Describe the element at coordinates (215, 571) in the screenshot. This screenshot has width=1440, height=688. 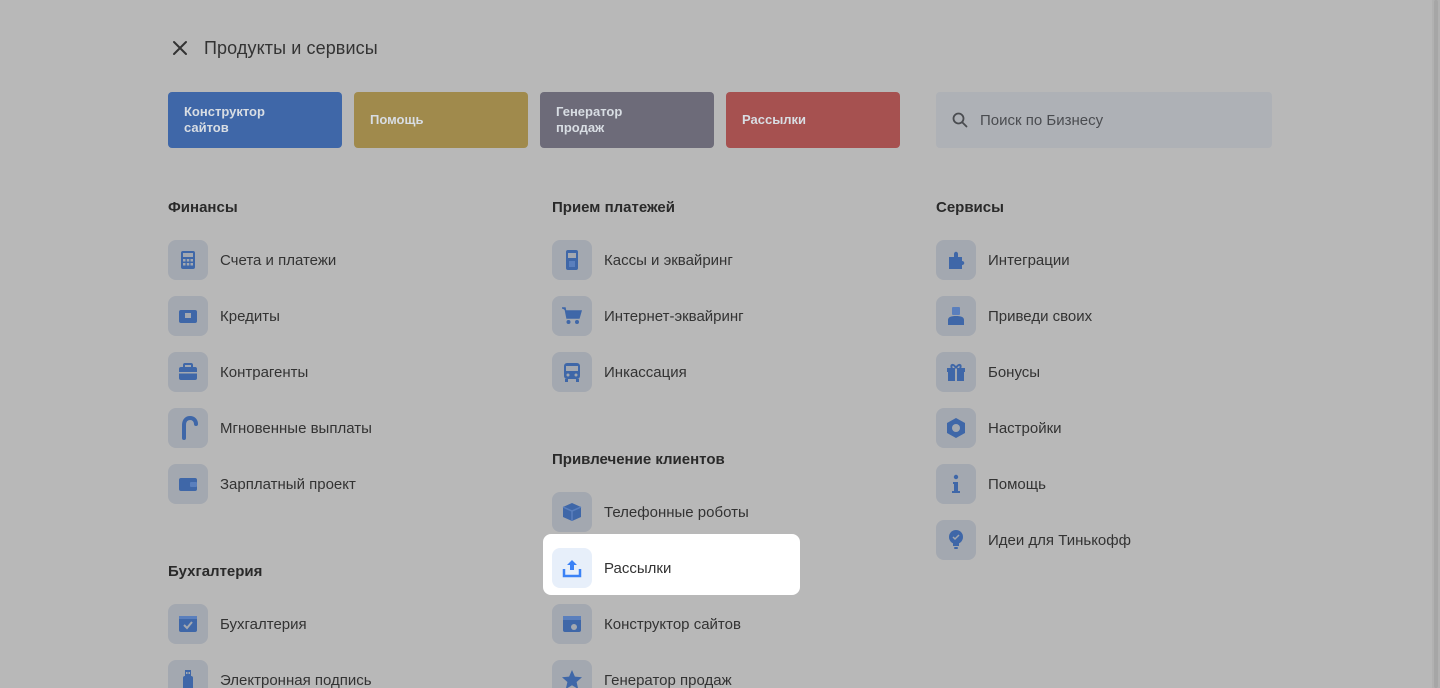
I see `section-title-accounting: Бухгалтерия` at that location.